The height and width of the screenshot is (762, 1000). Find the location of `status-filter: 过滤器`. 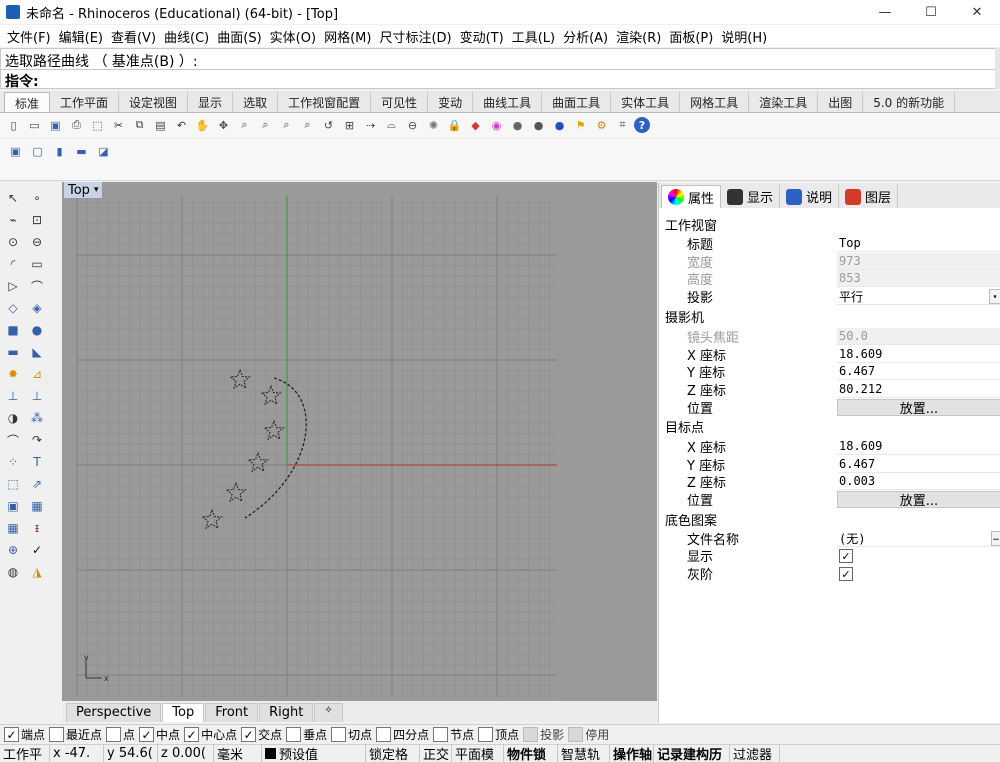

status-filter: 过滤器 is located at coordinates (755, 753).